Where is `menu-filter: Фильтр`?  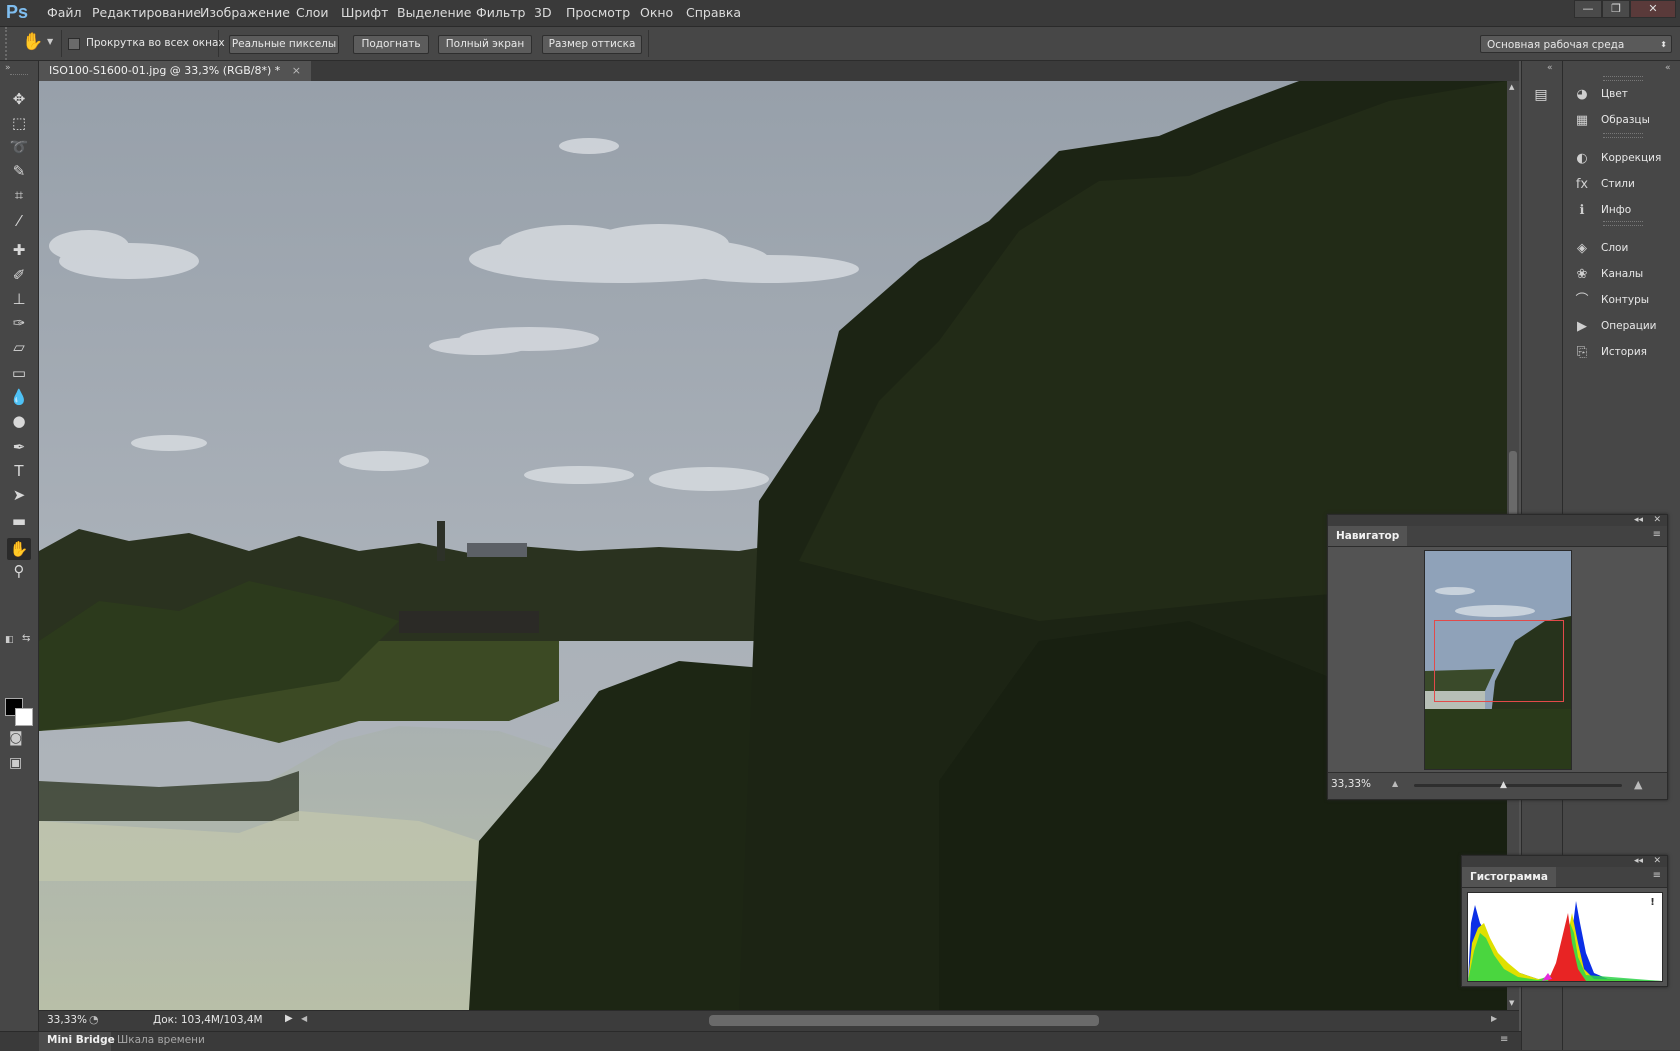 menu-filter: Фильтр is located at coordinates (500, 12).